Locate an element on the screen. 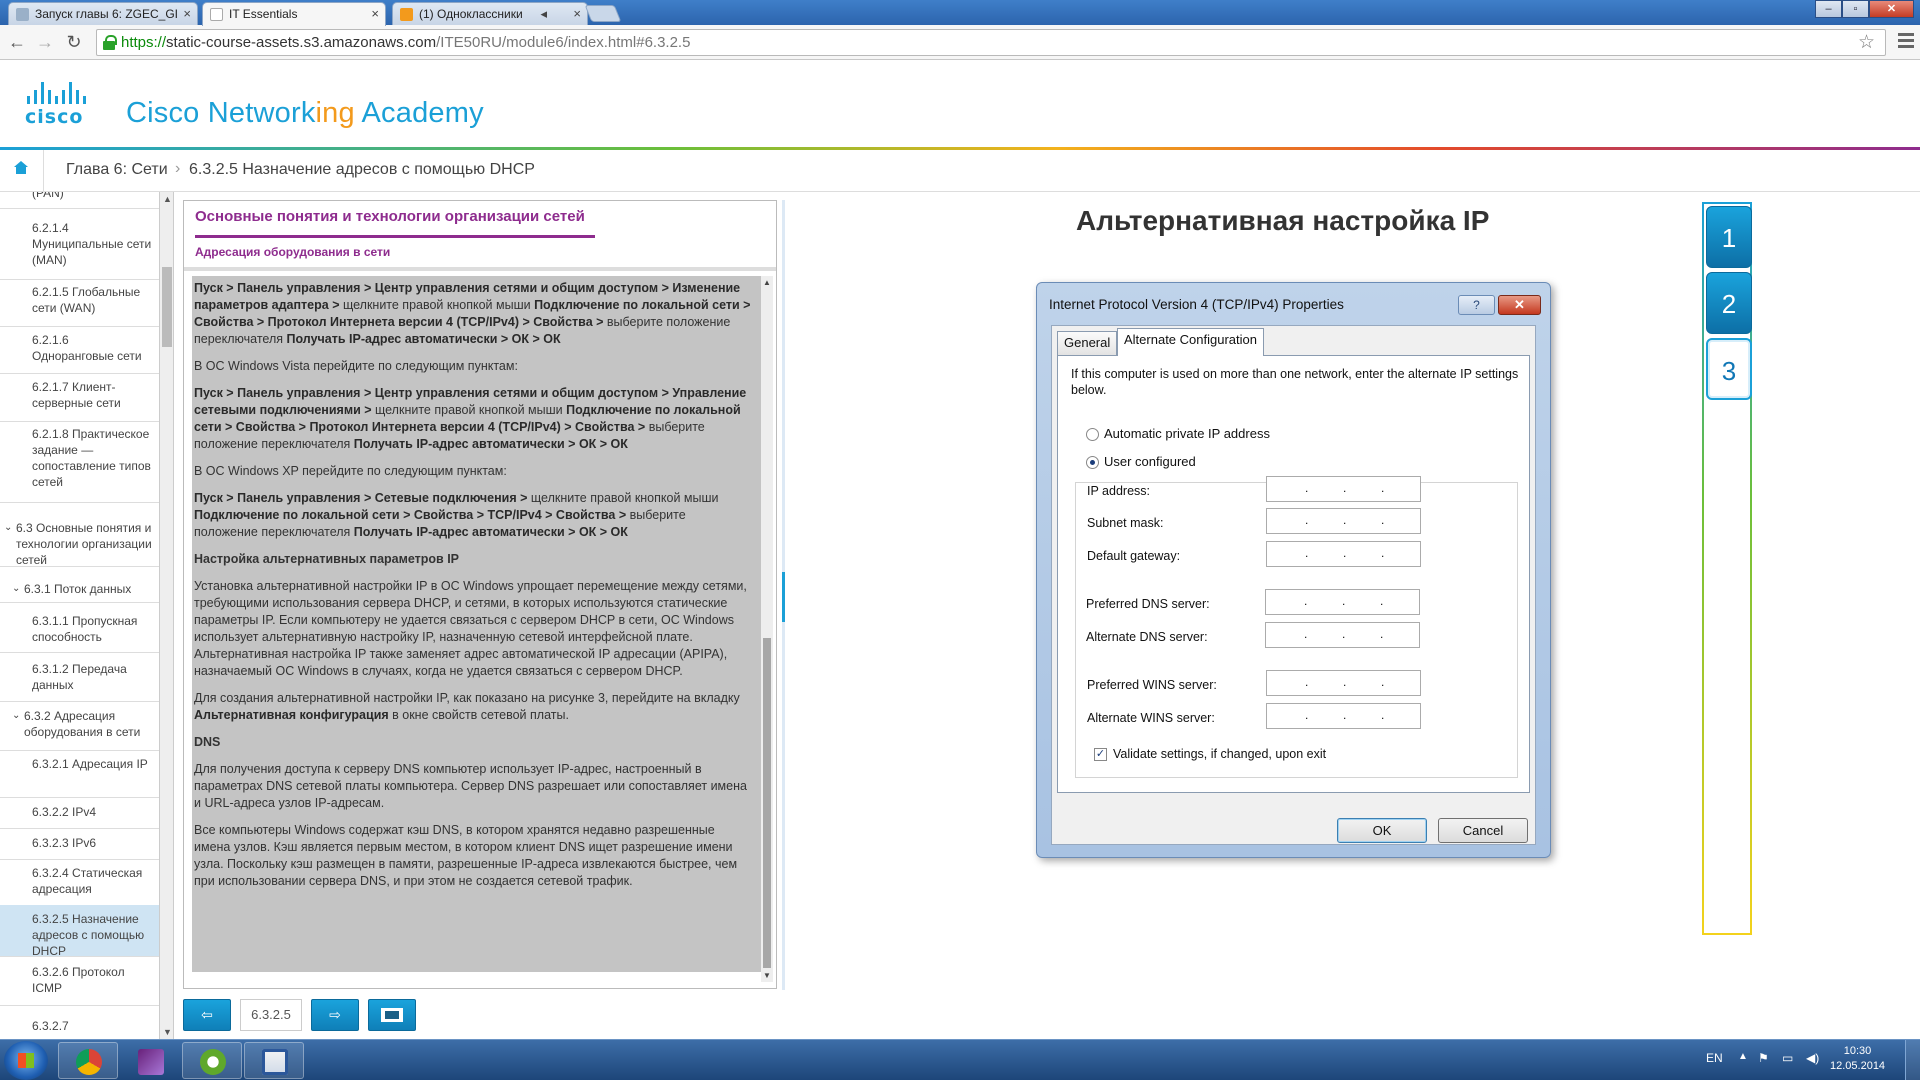 The image size is (1920, 1080). sidebar-item-section: ⌄ 6.3.1 Поток данных is located at coordinates (79, 592).